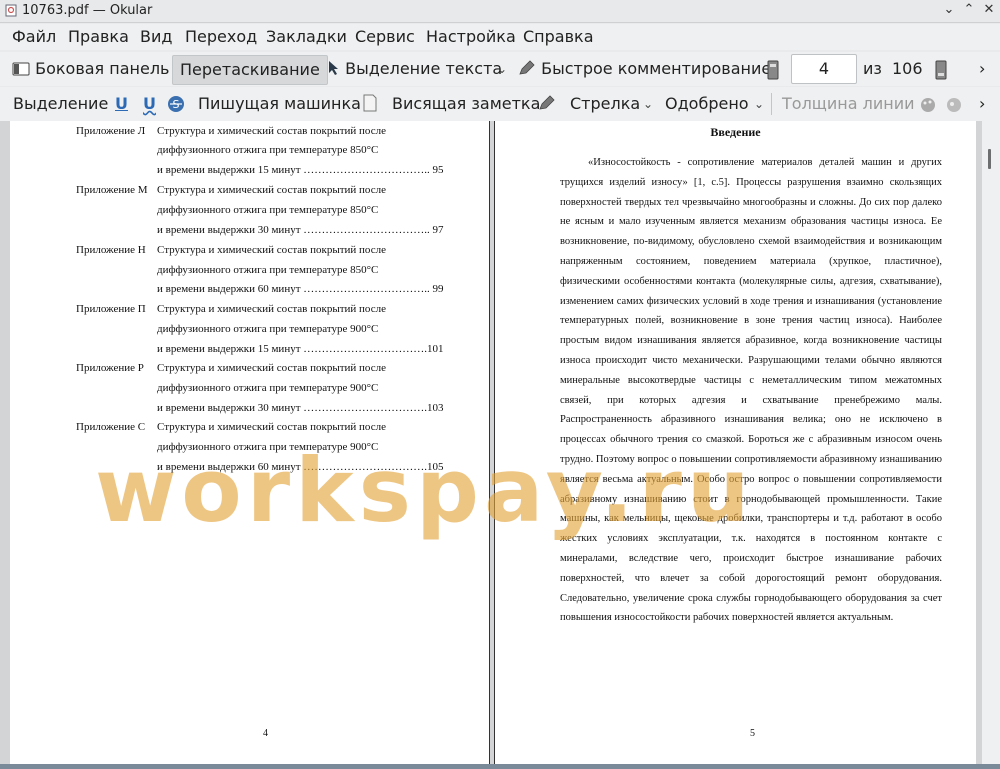  What do you see at coordinates (34, 36) in the screenshot?
I see `menu-file: Файл` at bounding box center [34, 36].